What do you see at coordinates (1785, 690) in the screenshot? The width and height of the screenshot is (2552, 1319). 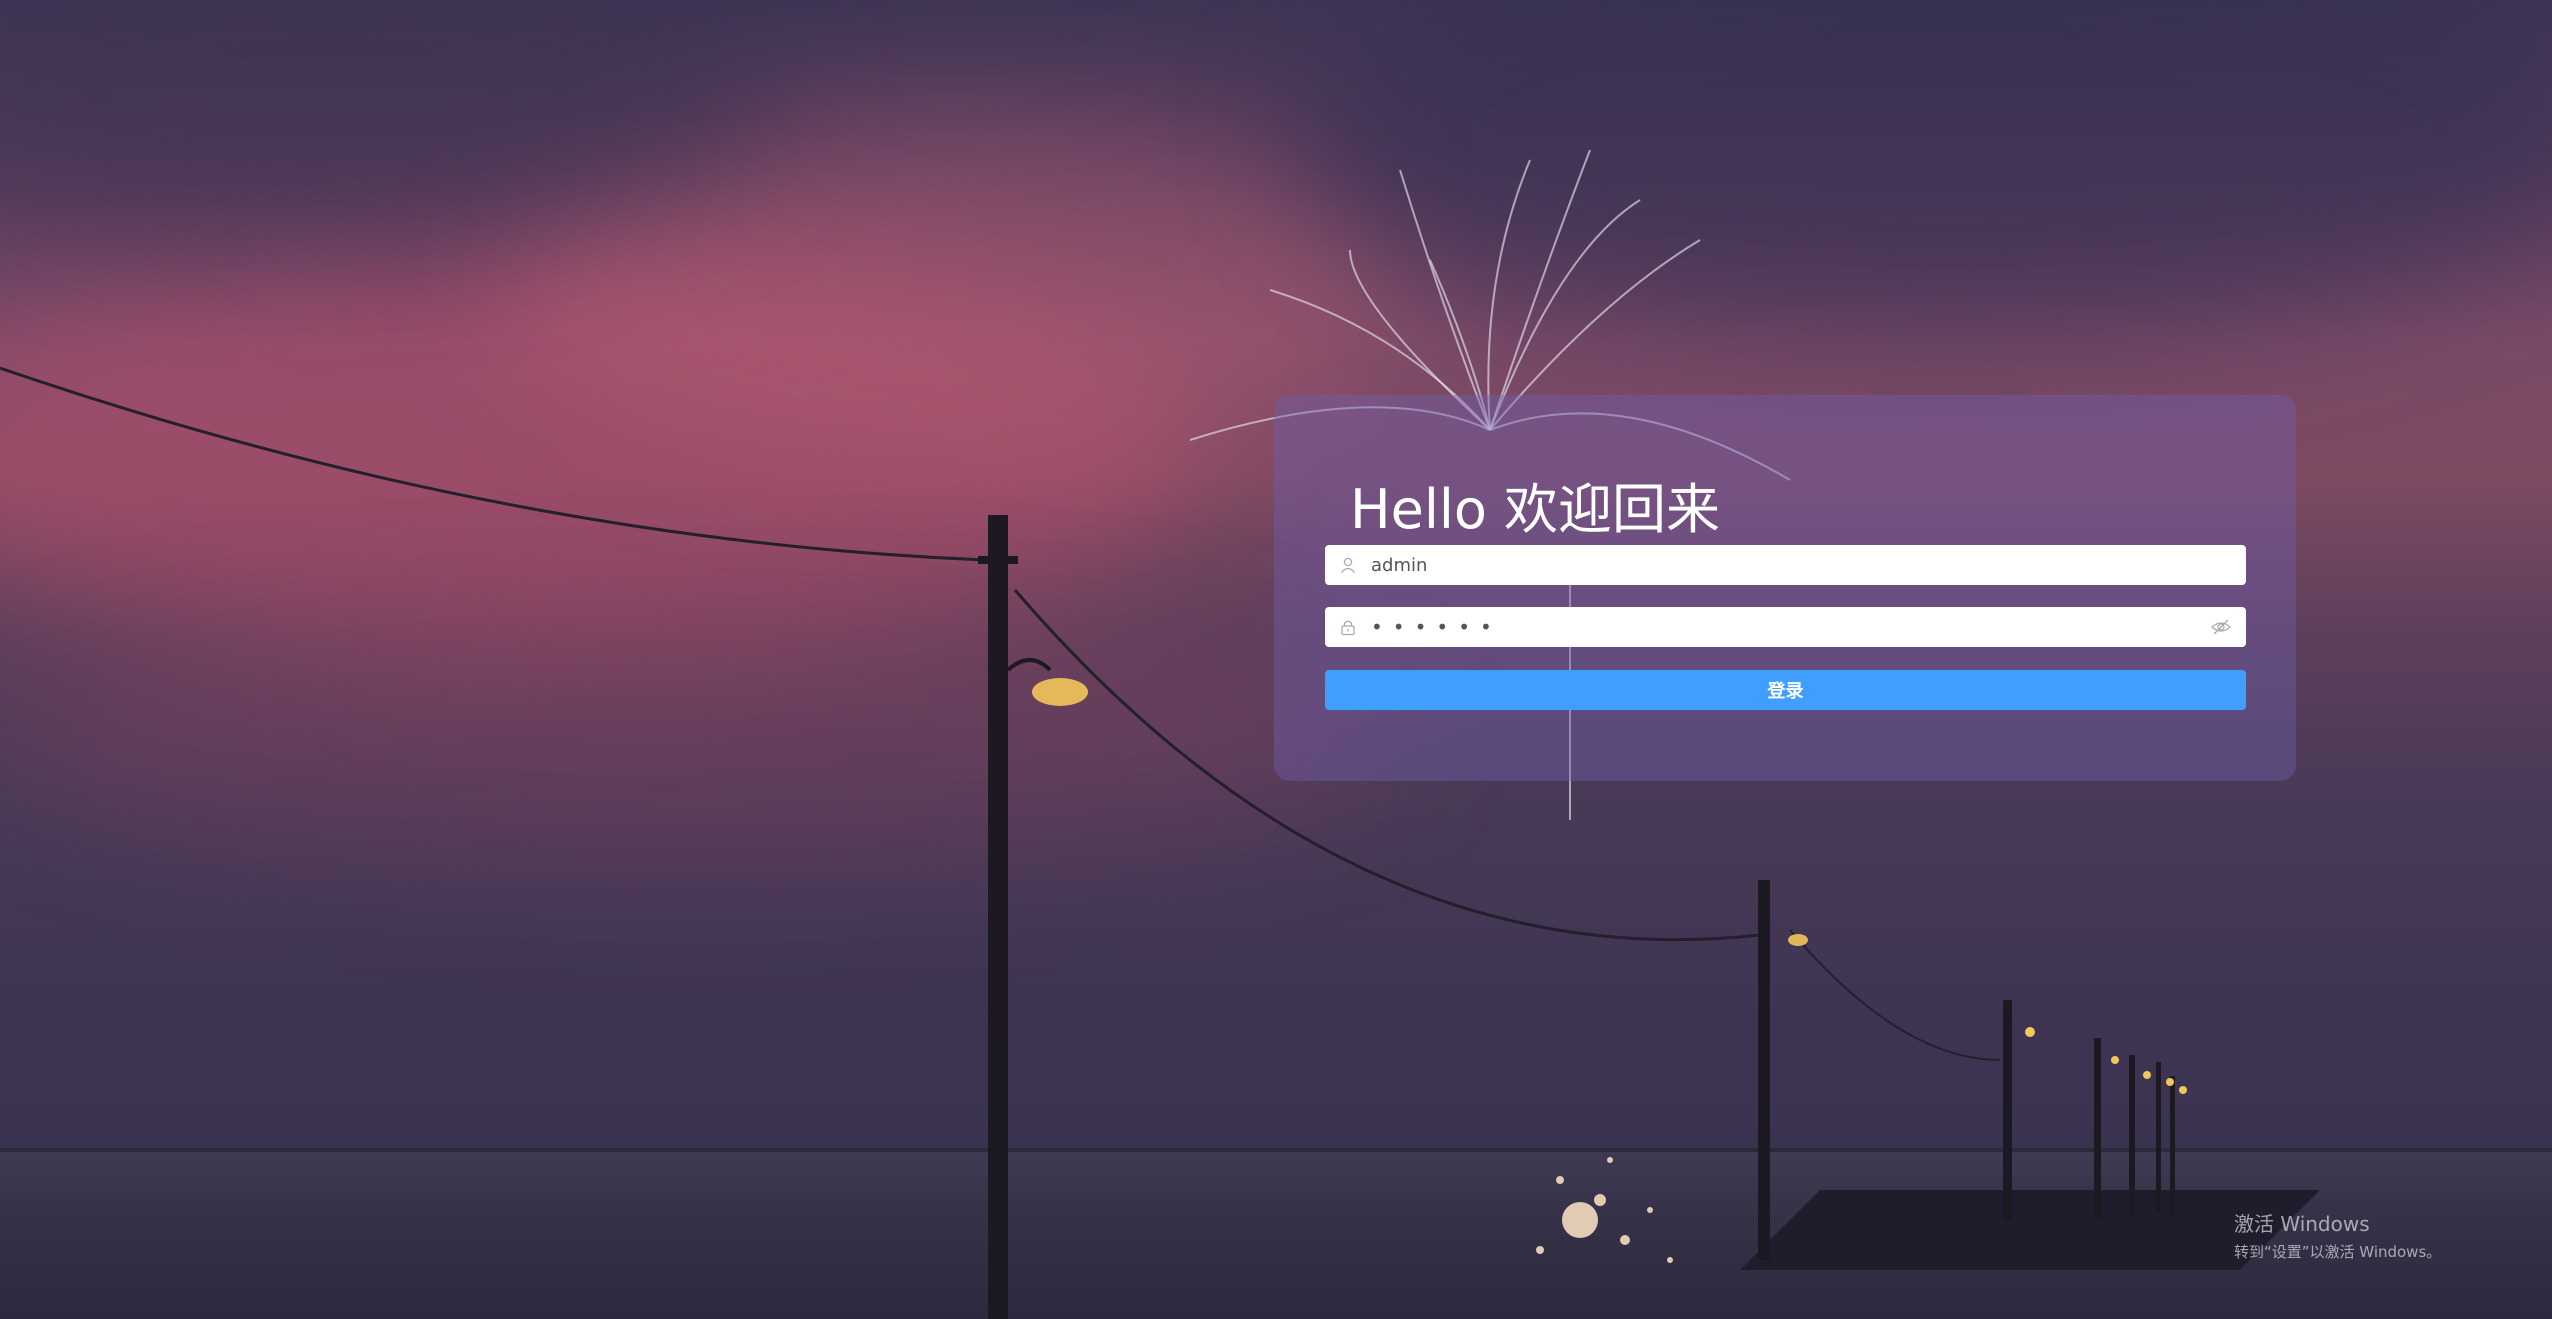 I see `login-button: 登录` at bounding box center [1785, 690].